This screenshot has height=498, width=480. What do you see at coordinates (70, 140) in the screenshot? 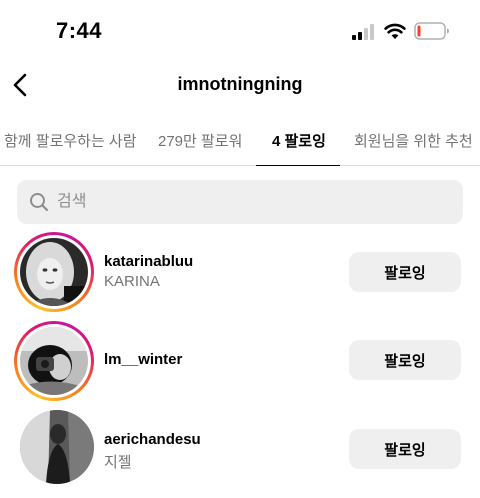
I see `tab-mutual-followers: 함께 팔로우하는 사람` at bounding box center [70, 140].